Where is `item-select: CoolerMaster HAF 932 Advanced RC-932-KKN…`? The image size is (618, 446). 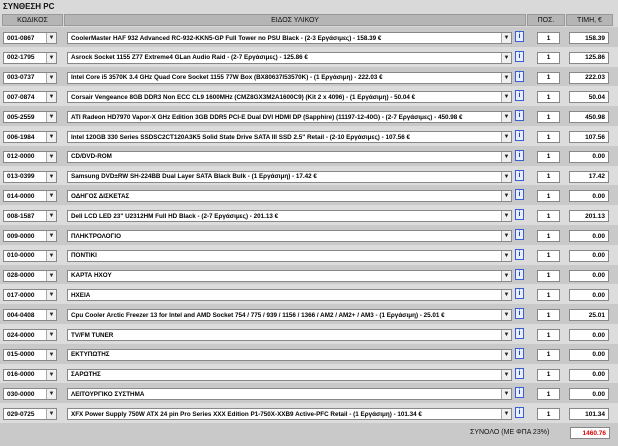 item-select: CoolerMaster HAF 932 Advanced RC-932-KKN… is located at coordinates (289, 38).